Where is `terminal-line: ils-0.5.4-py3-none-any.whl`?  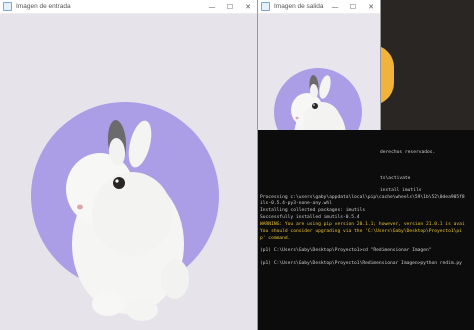 terminal-line: ils-0.5.4-py3-none-any.whl is located at coordinates (296, 203).